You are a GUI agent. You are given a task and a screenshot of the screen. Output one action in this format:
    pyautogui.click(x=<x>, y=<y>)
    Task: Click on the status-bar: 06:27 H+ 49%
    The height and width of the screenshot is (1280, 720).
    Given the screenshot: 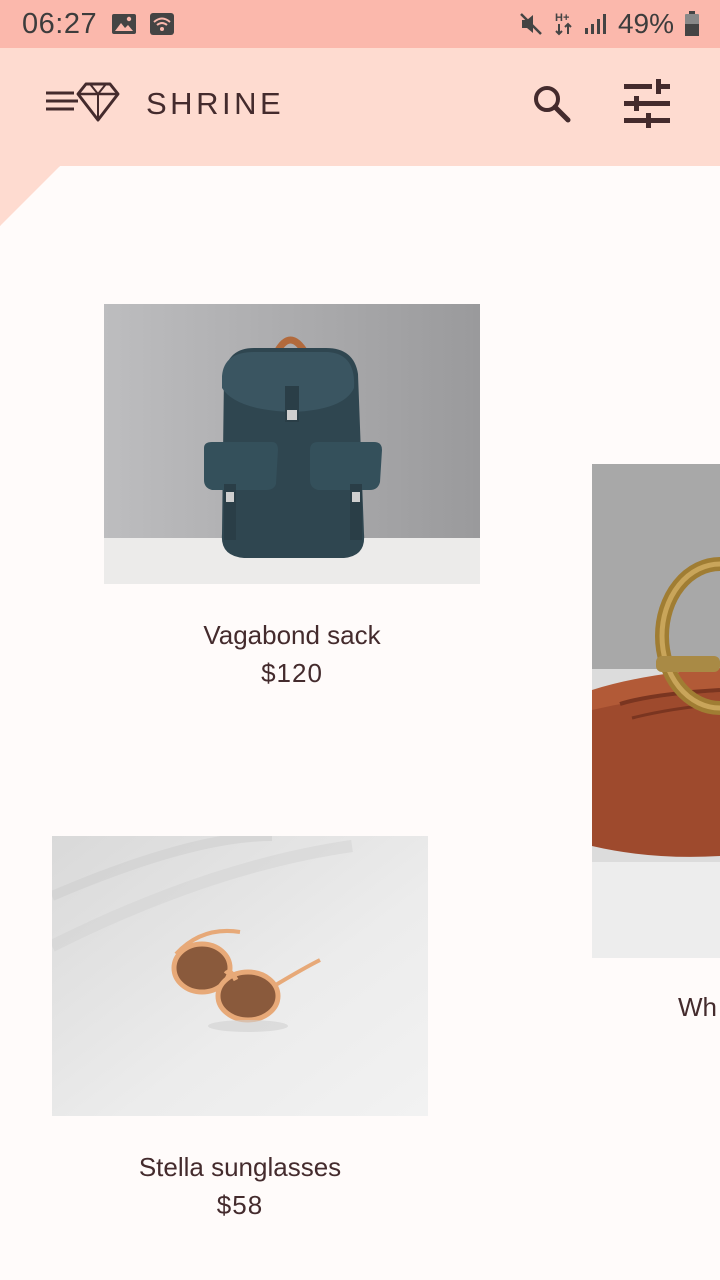 What is the action you would take?
    pyautogui.click(x=360, y=24)
    